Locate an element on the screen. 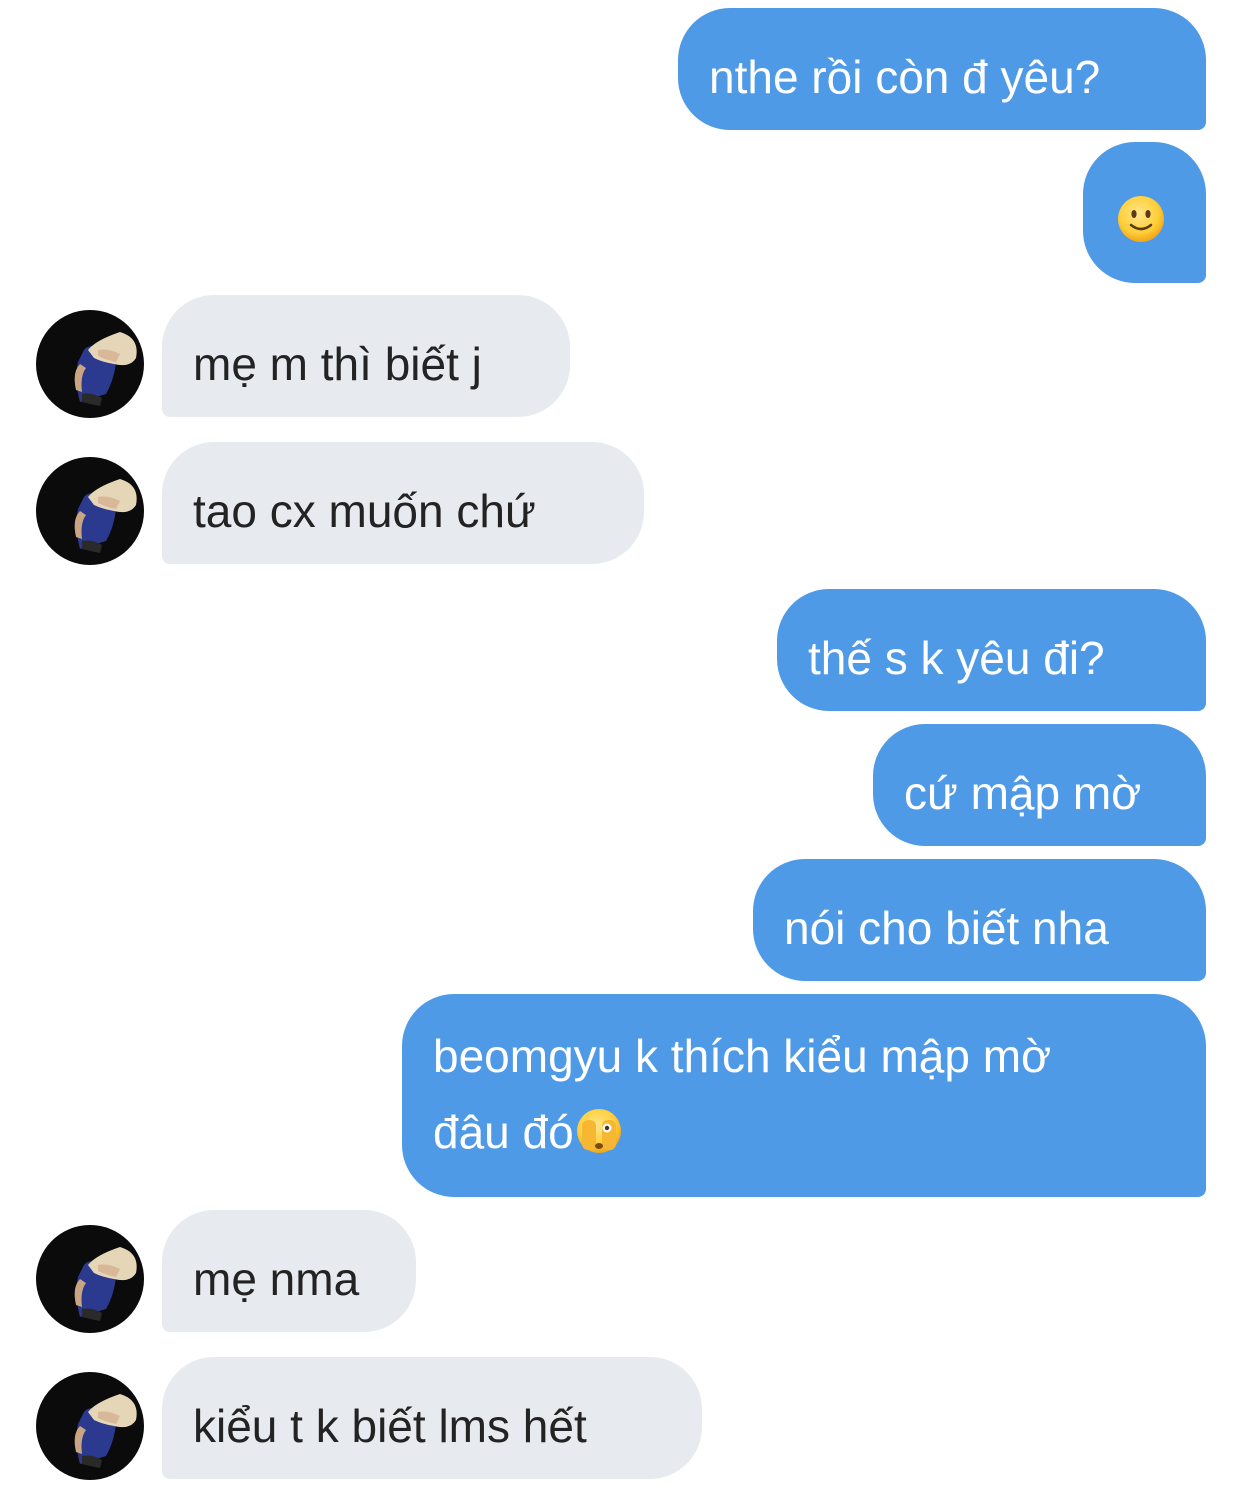 This screenshot has width=1242, height=1496. message-text-line-1: beomgyu k thích kiểu mập mờ is located at coordinates (742, 1056).